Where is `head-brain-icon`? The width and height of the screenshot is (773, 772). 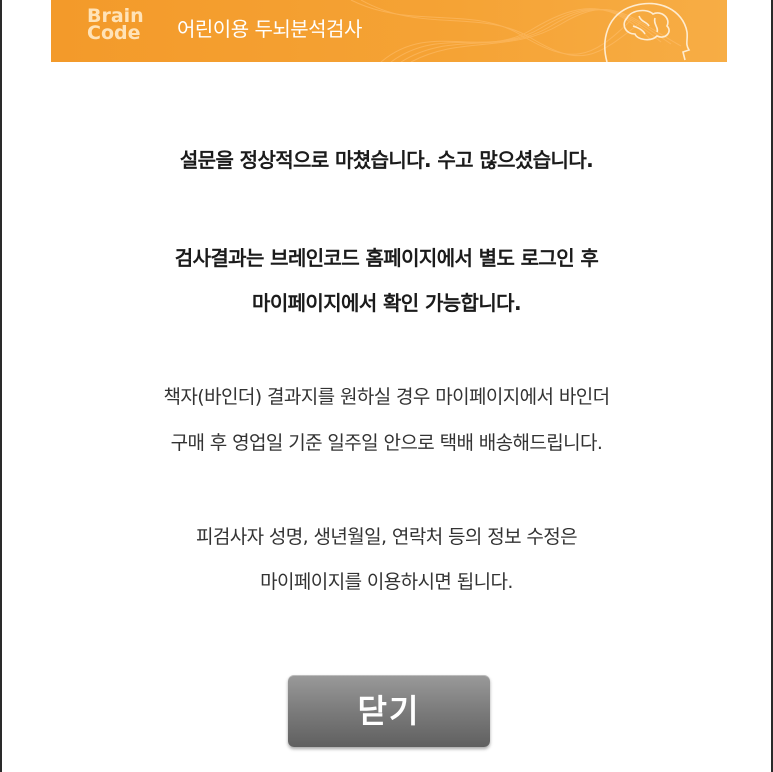
head-brain-icon is located at coordinates (647, 32).